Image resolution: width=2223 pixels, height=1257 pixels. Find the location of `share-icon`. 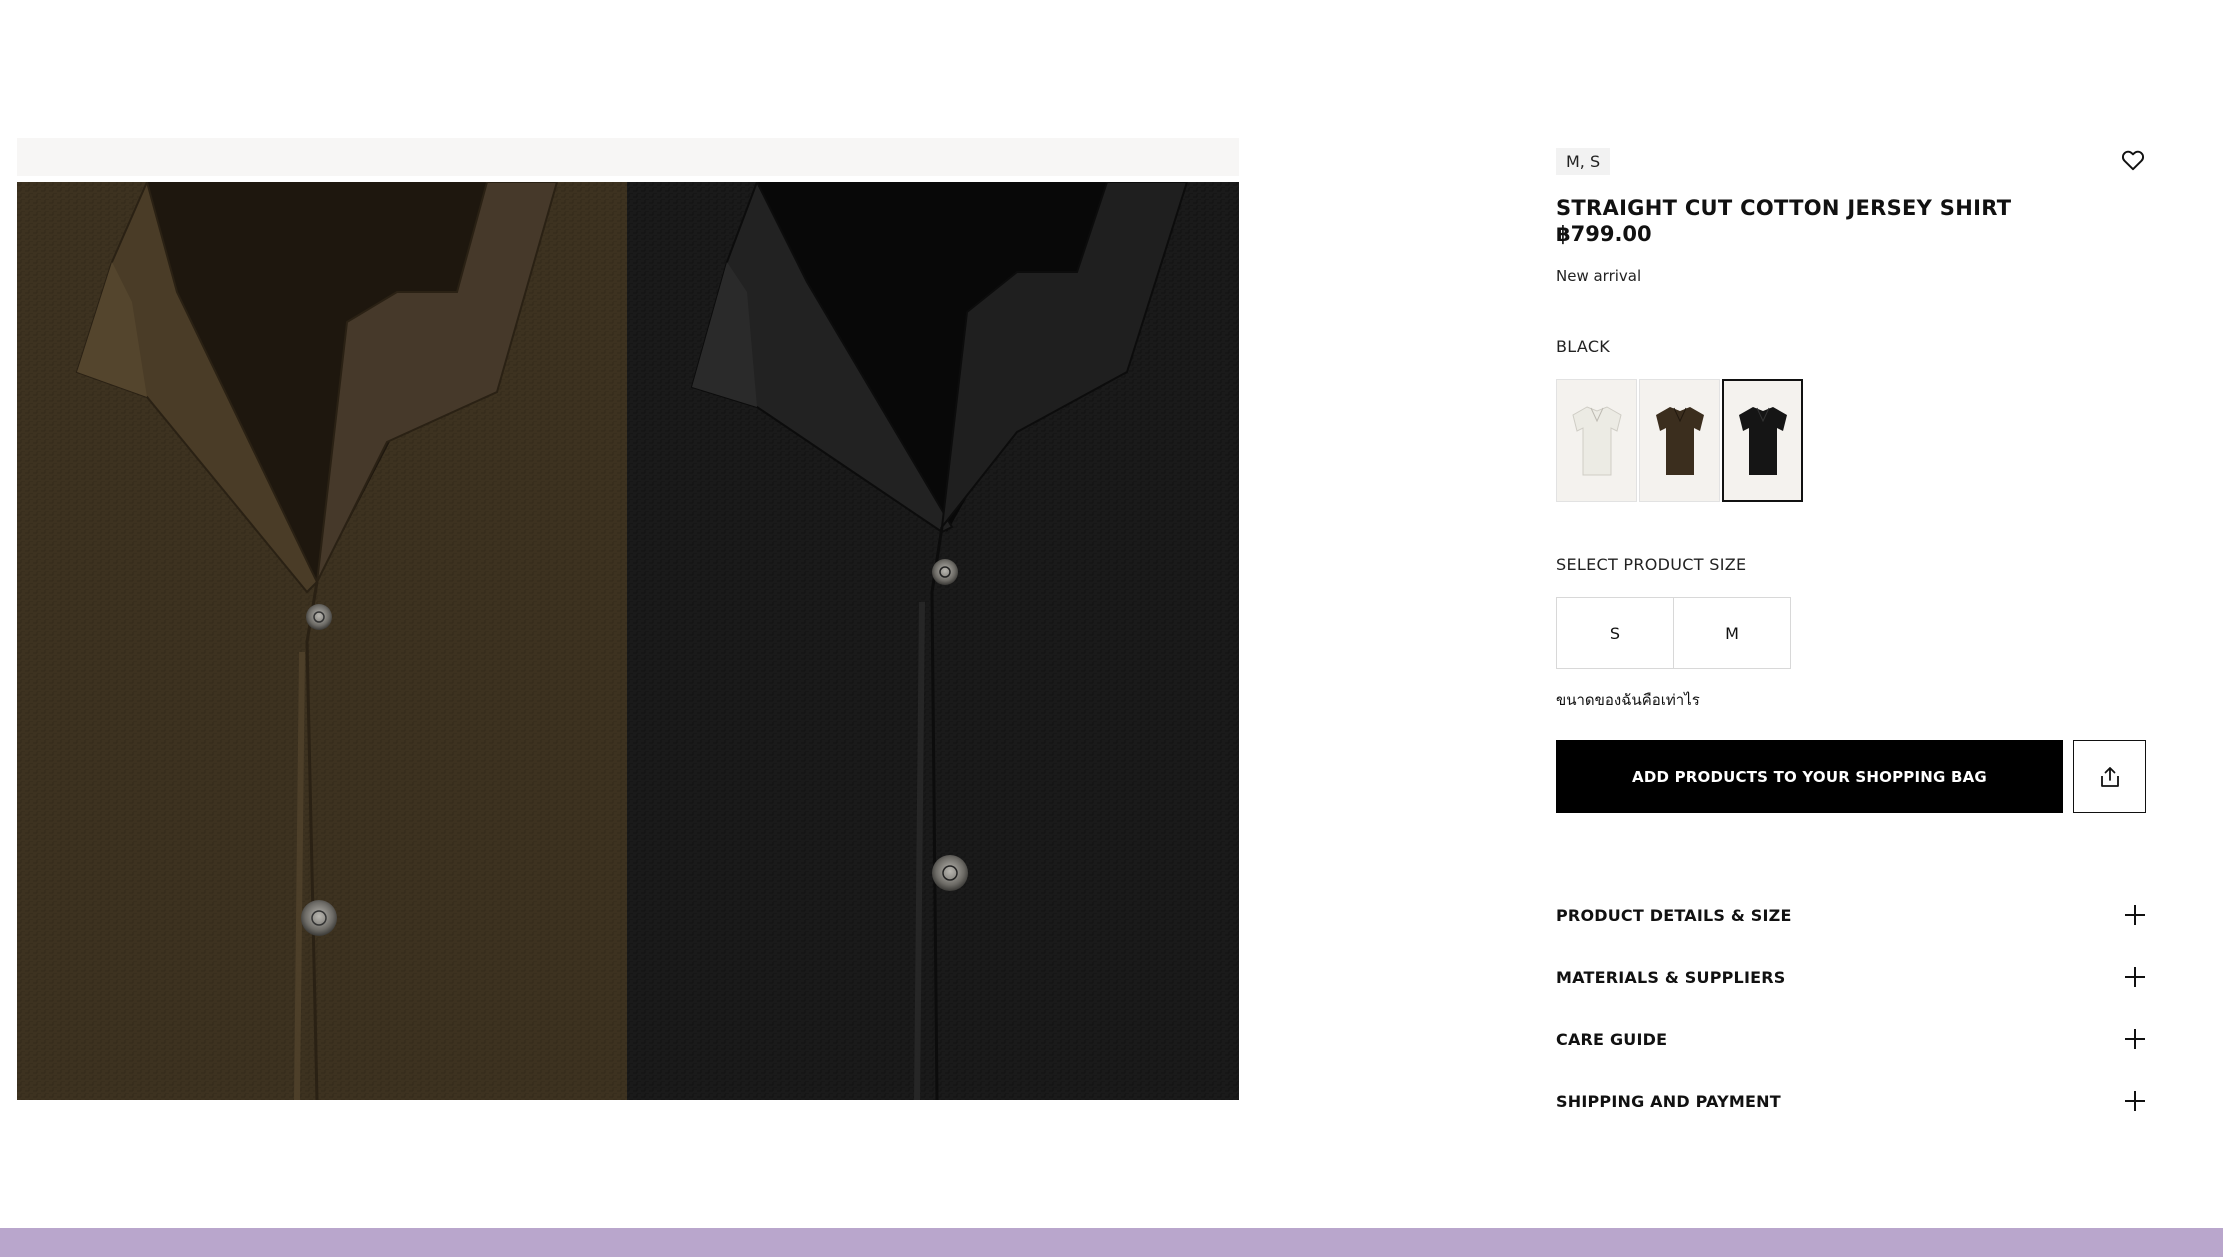

share-icon is located at coordinates (2109, 776).